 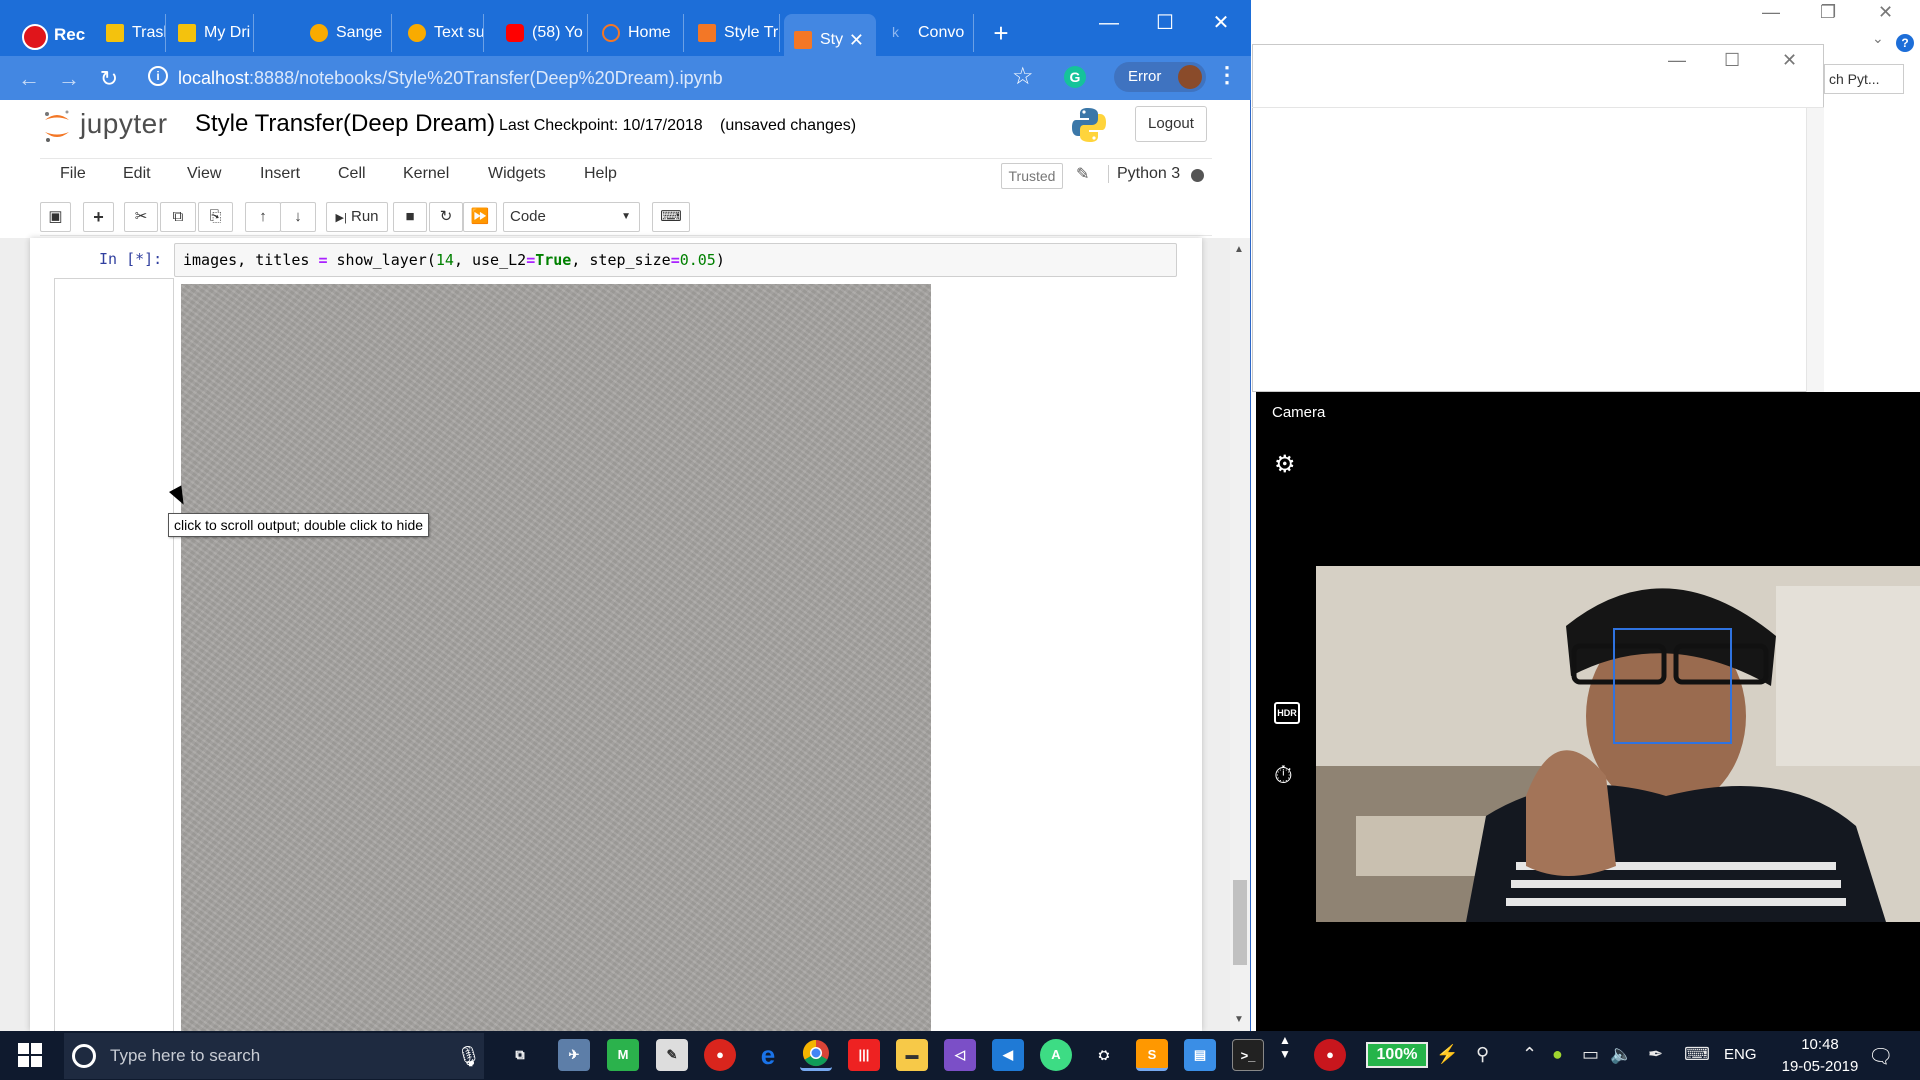 I want to click on windows-start-icon, so click(x=30, y=1055).